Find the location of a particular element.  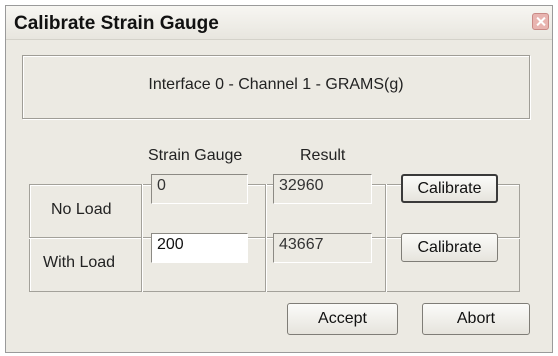

no-load-strain-value: 0 is located at coordinates (161, 185).